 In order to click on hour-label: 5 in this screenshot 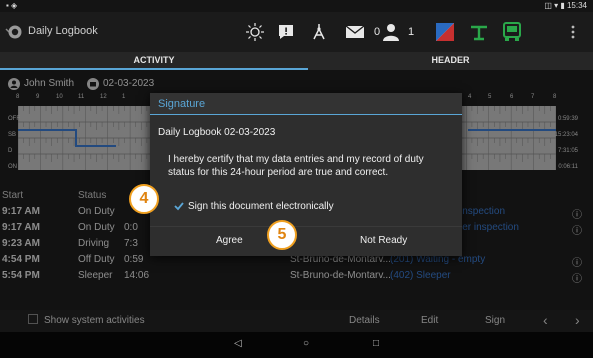, I will do `click(490, 97)`.